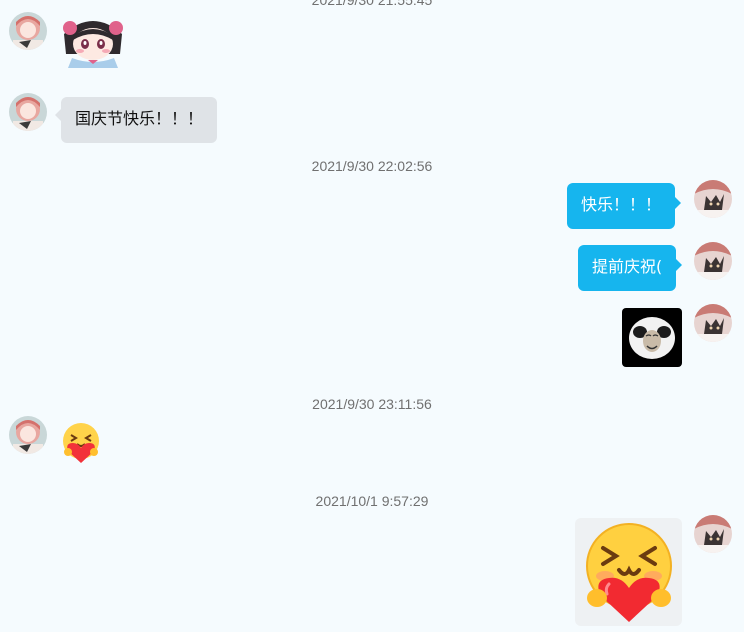 This screenshot has height=632, width=744. I want to click on message-timestamp: 2021/9/30 21:55:45, so click(372, 4).